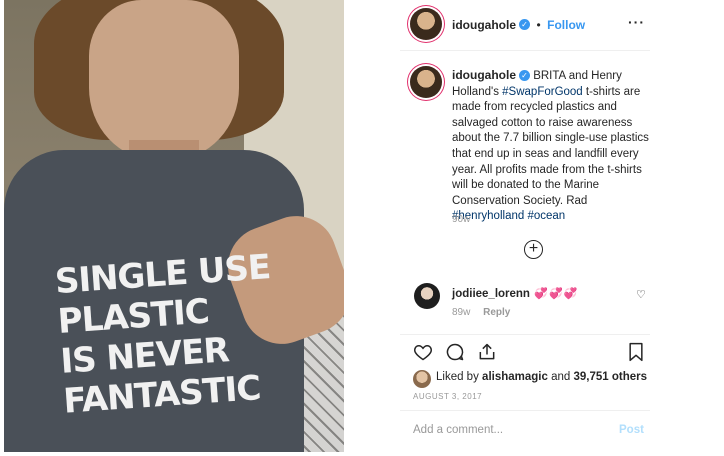 This screenshot has height=456, width=724. I want to click on share-icon, so click(487, 352).